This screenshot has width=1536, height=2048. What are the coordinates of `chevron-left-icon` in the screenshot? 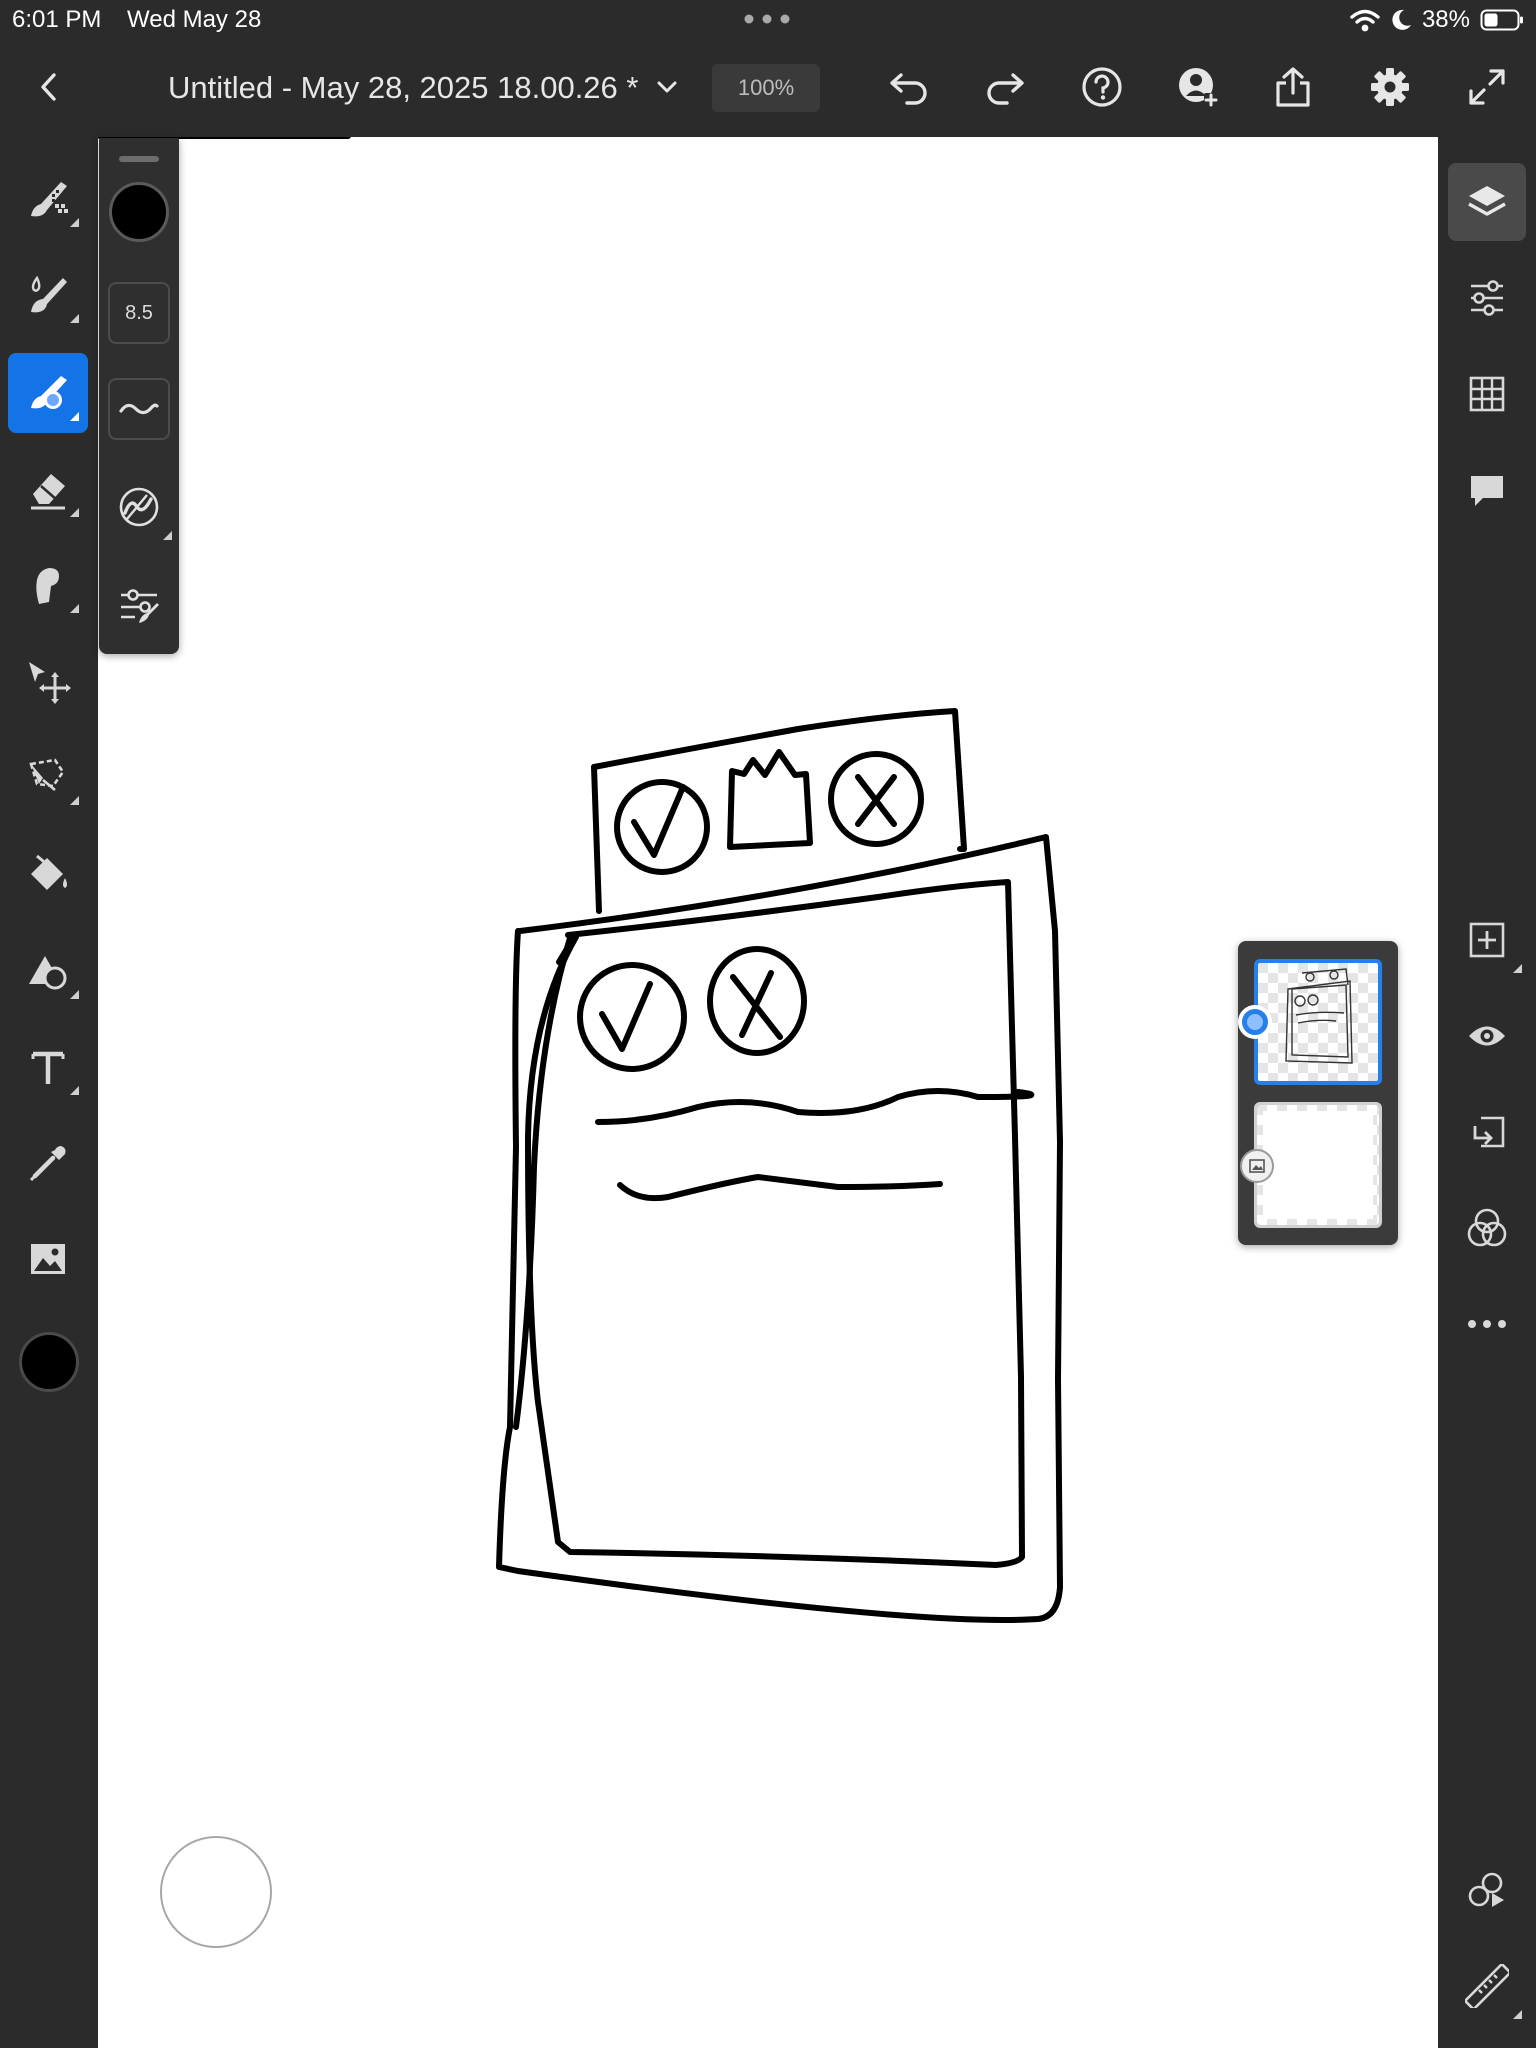 It's located at (48, 87).